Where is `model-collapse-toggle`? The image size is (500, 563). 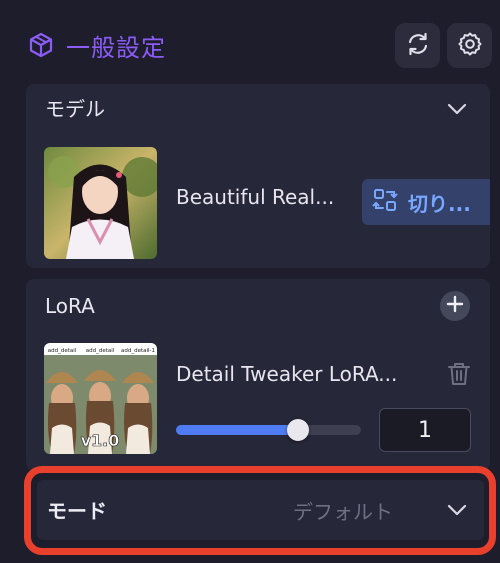
model-collapse-toggle is located at coordinates (457, 109).